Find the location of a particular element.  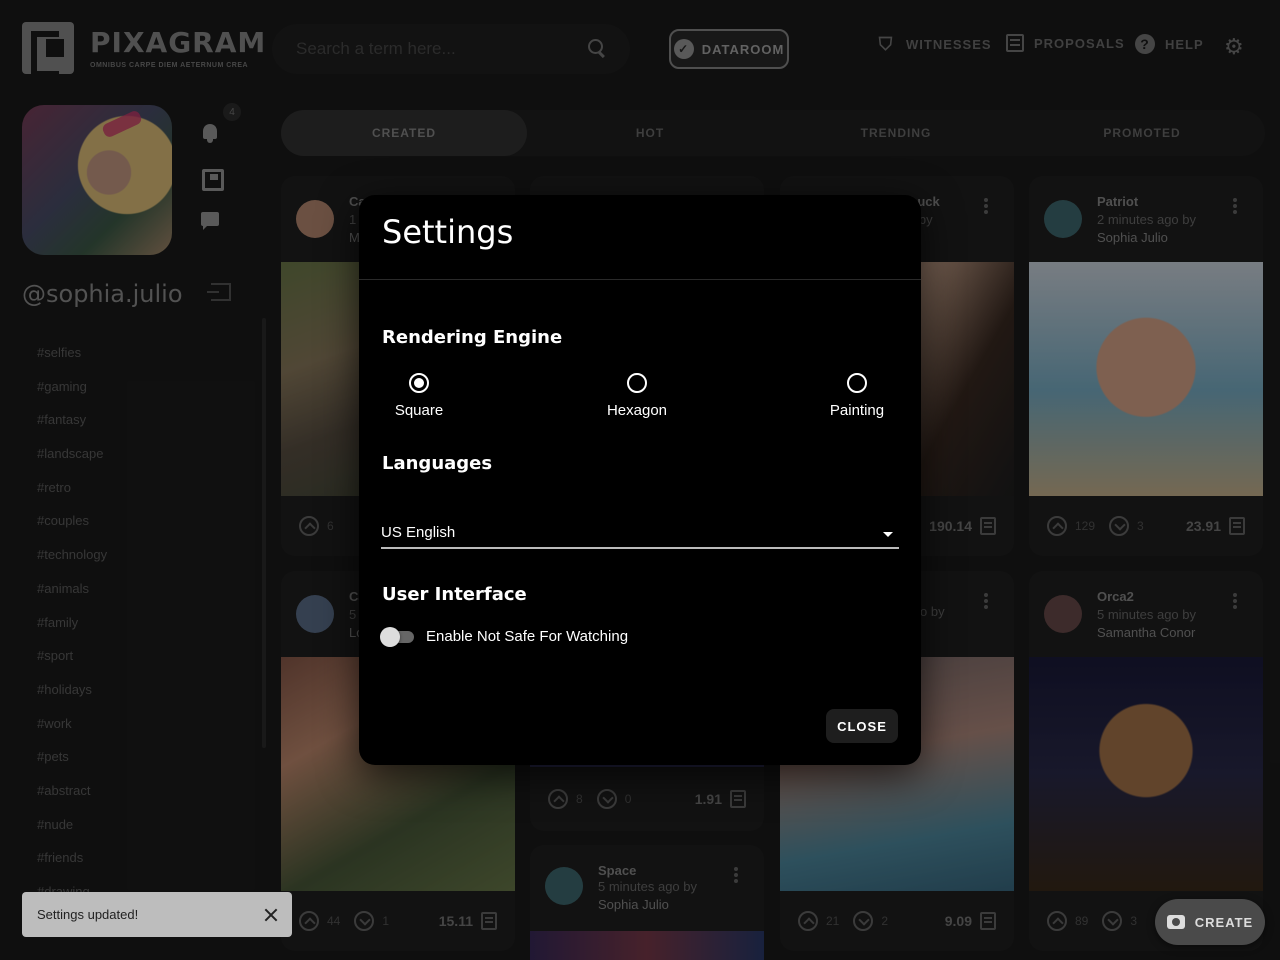

create-label: CREATE is located at coordinates (1224, 922).